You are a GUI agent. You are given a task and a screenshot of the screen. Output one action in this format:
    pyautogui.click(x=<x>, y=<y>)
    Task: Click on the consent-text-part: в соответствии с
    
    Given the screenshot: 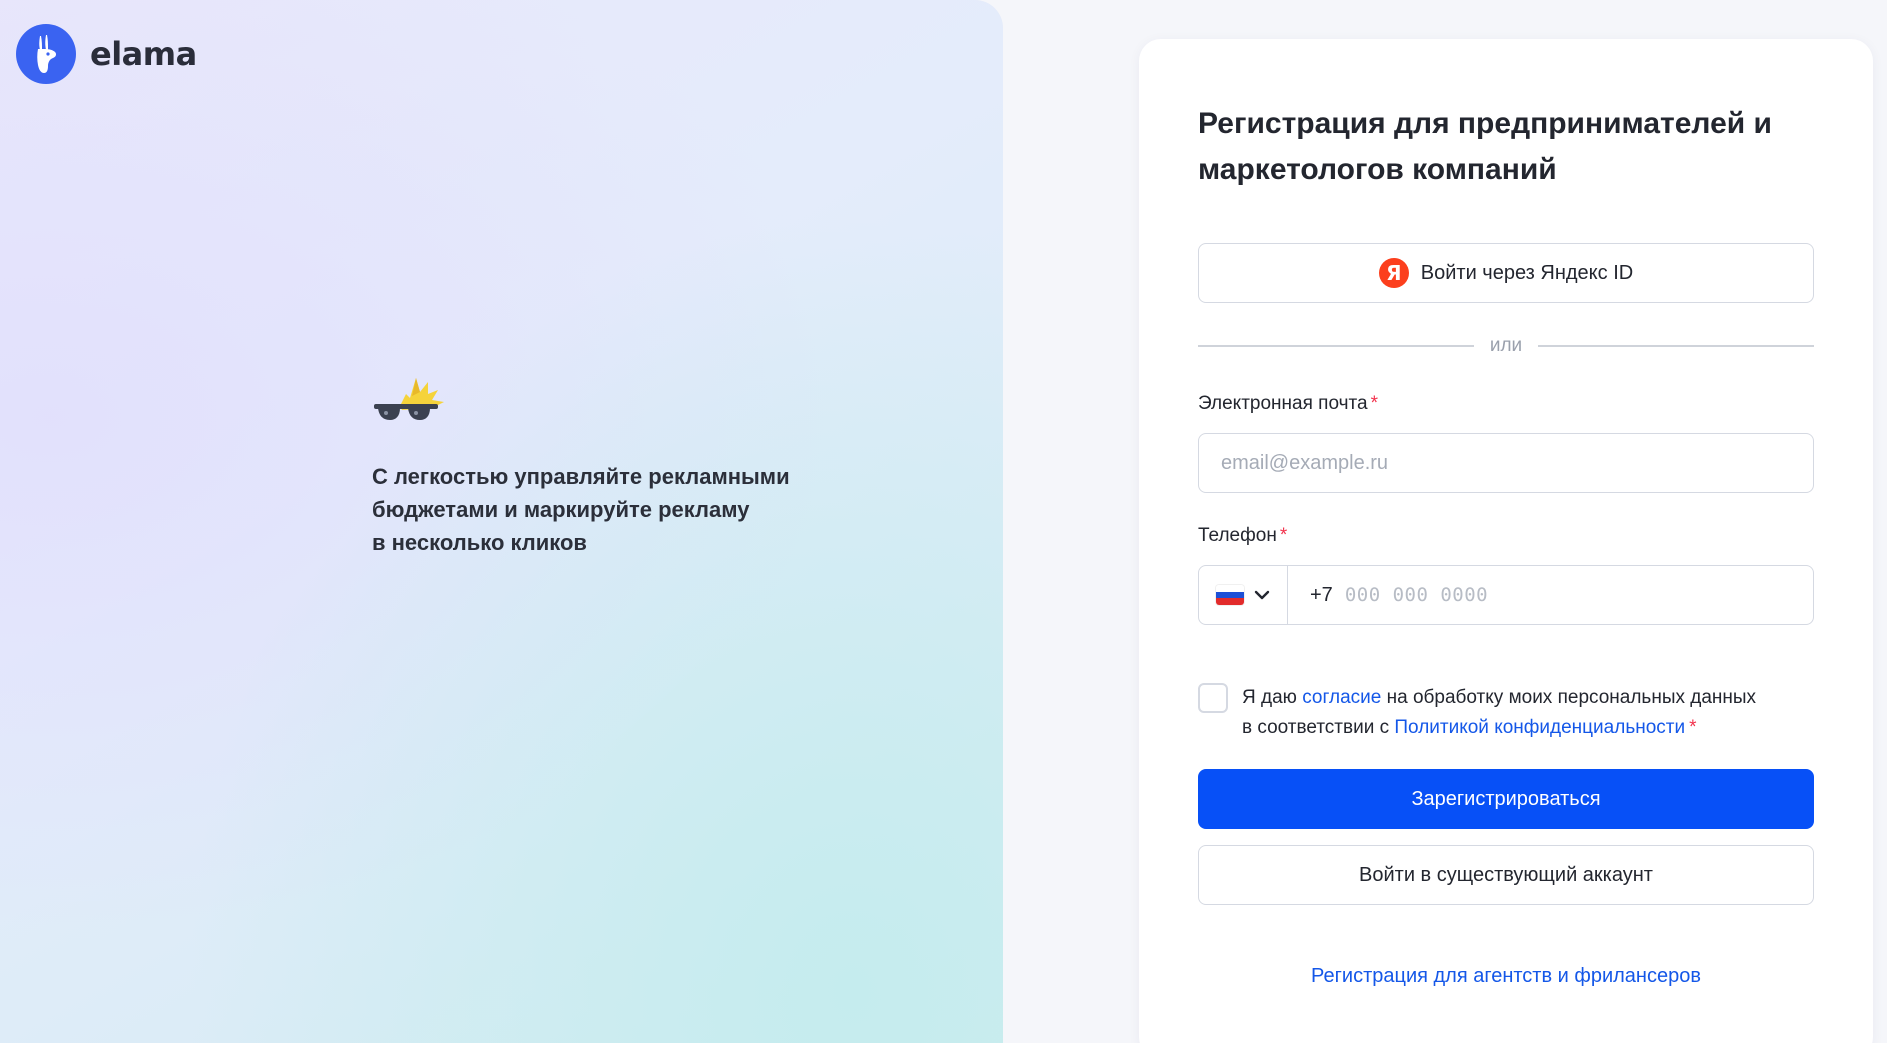 What is the action you would take?
    pyautogui.click(x=1318, y=727)
    